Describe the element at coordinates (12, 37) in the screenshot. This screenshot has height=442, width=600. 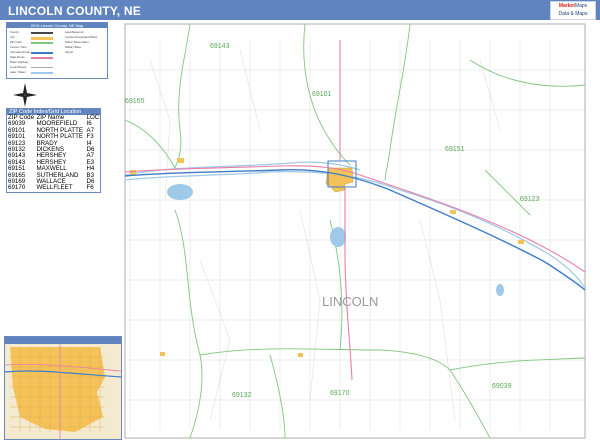
I see `legend-item: City` at that location.